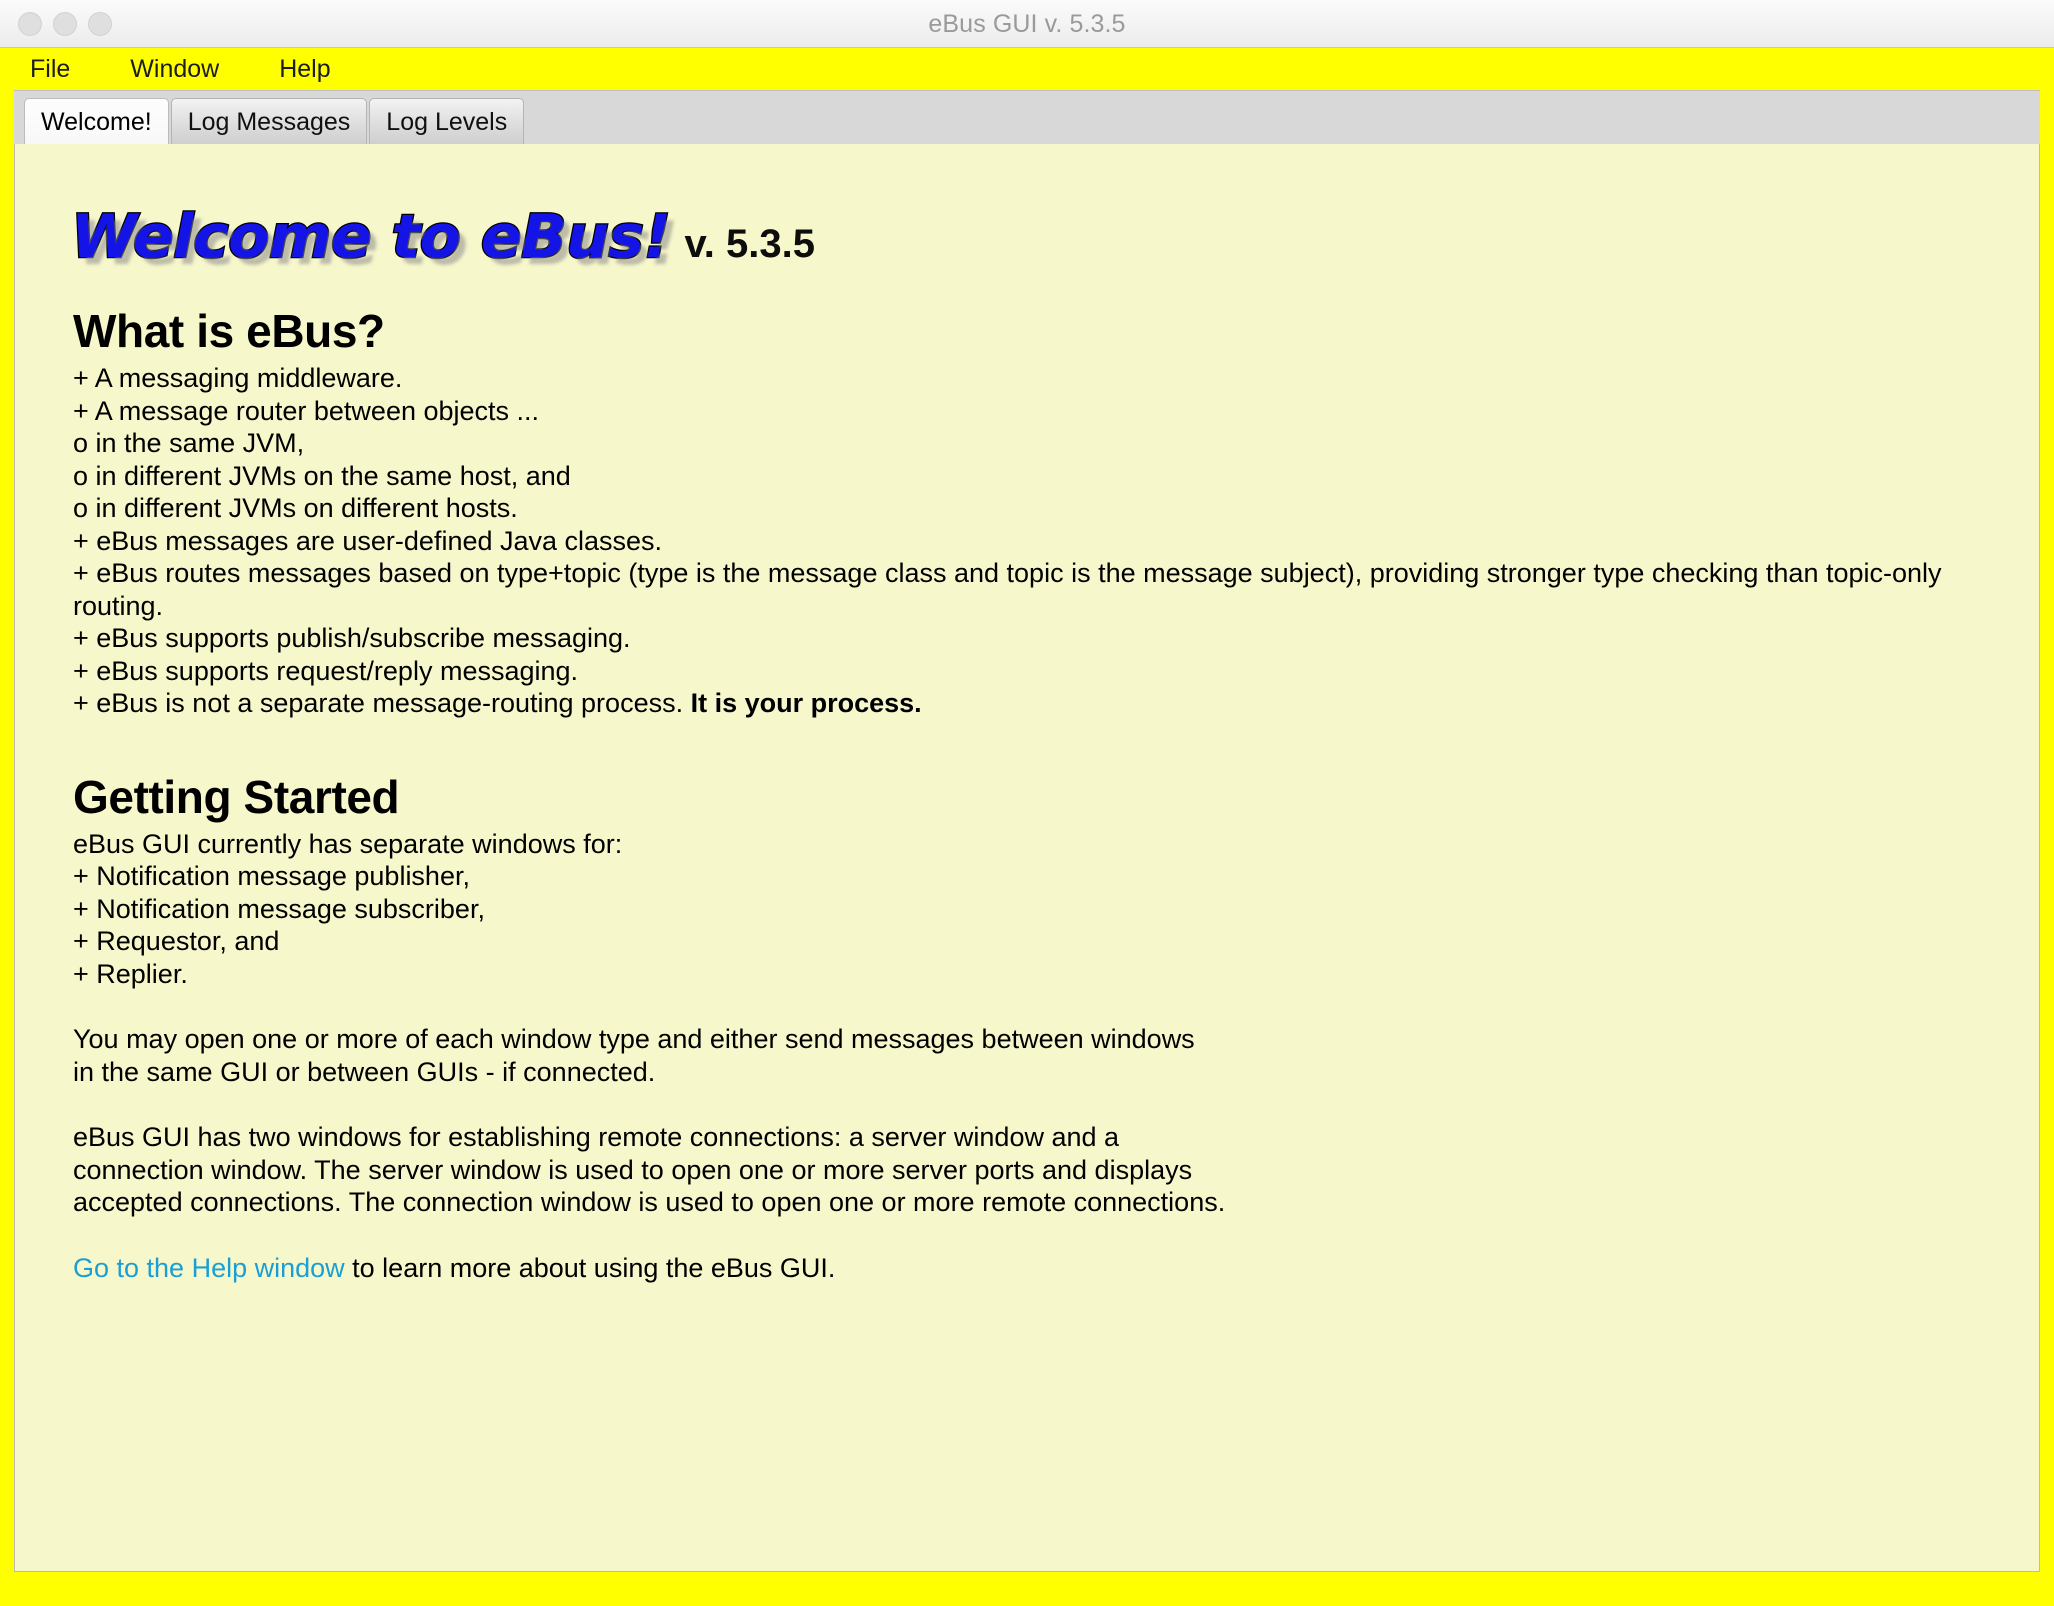  What do you see at coordinates (271, 876) in the screenshot?
I see `gs-window-1: + Notification message publisher,` at bounding box center [271, 876].